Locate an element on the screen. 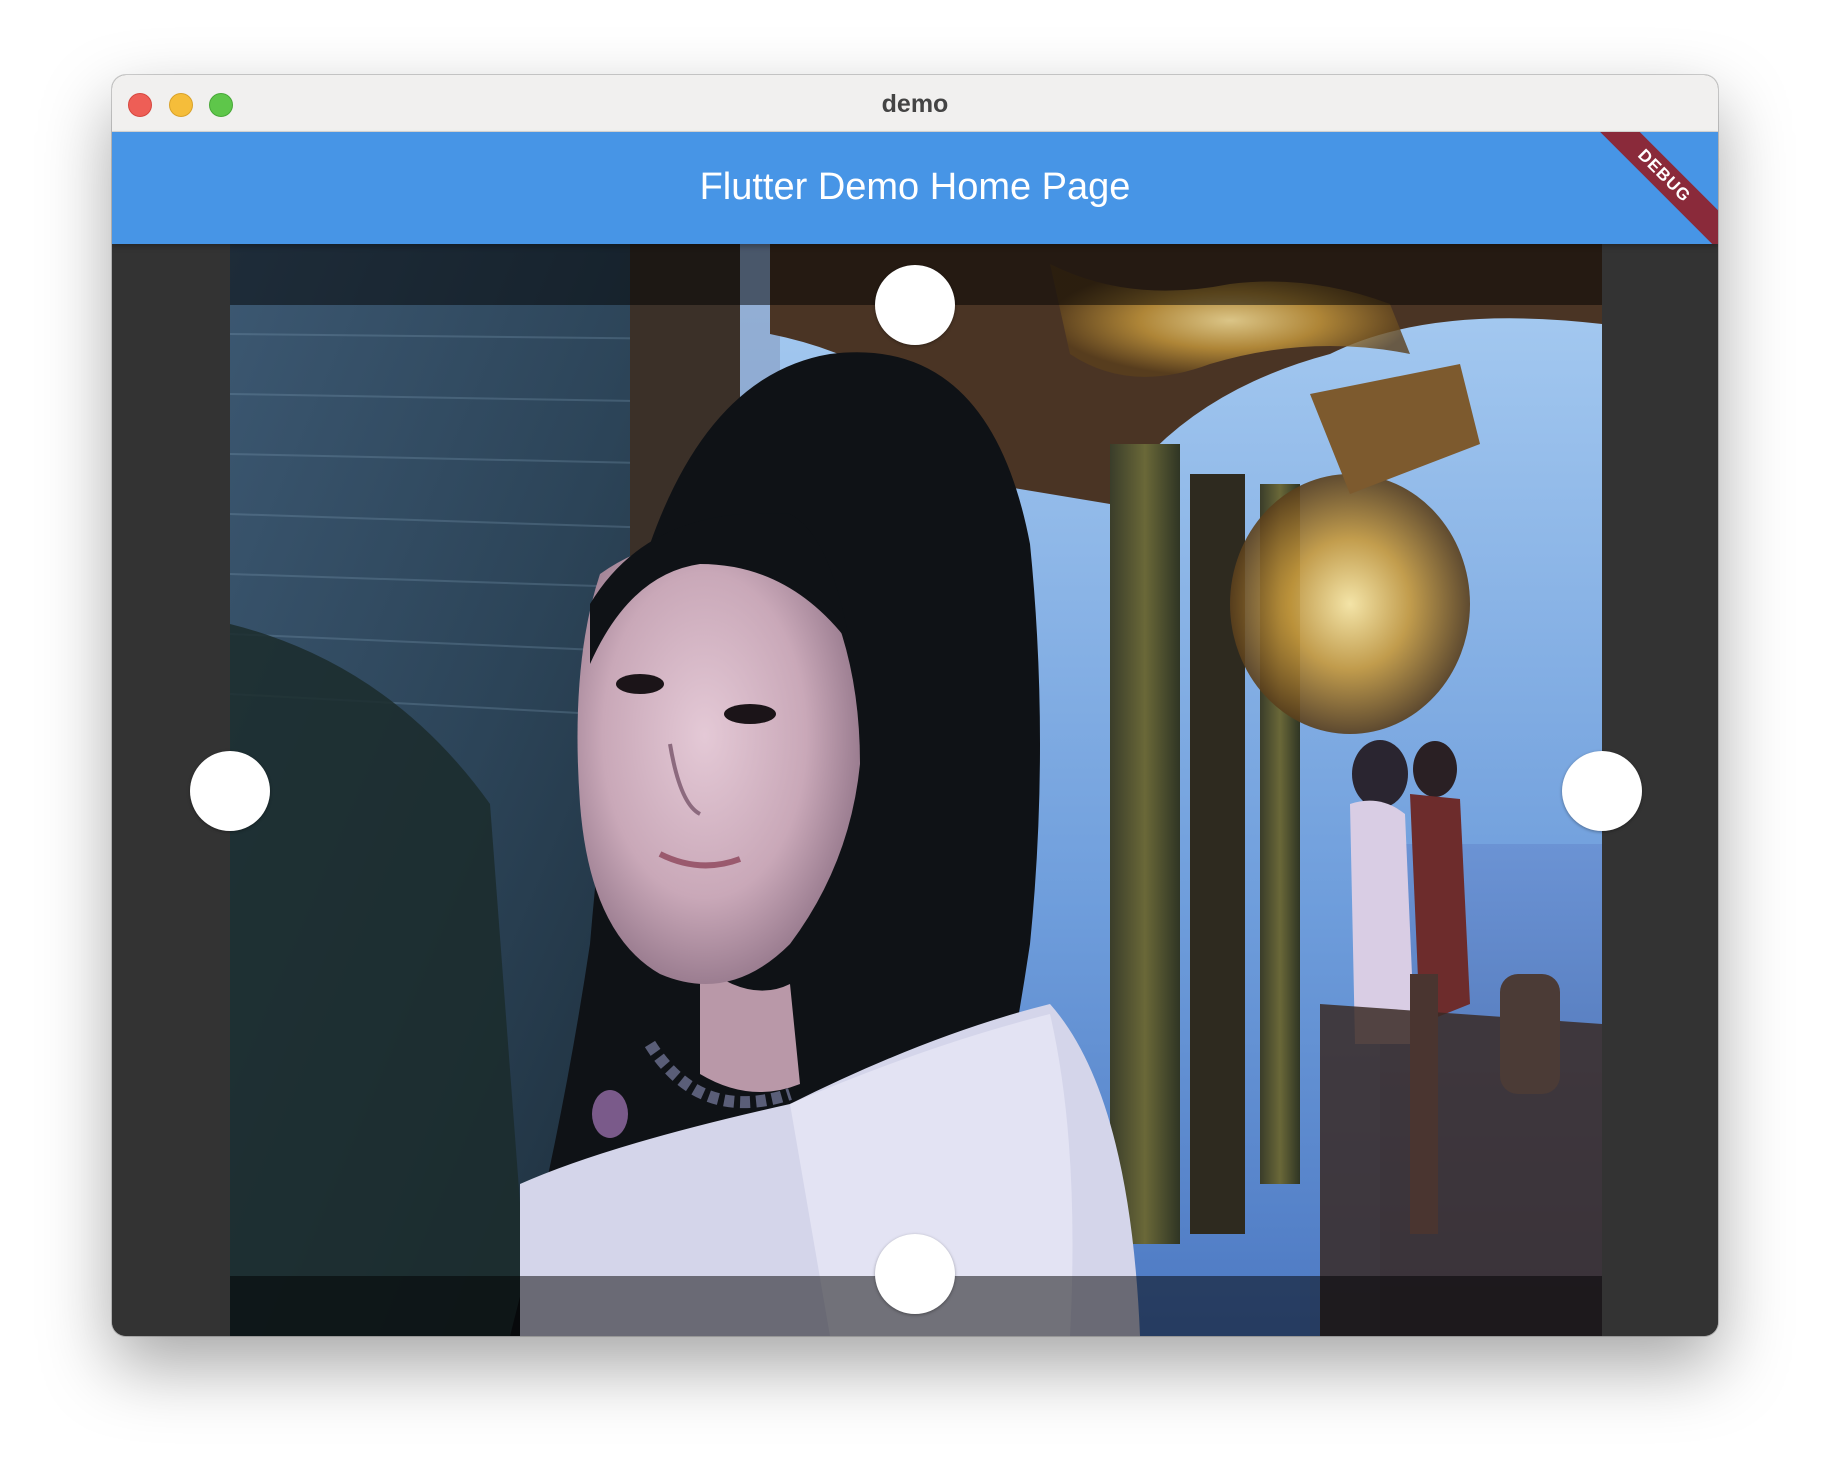 The image size is (1824, 1480). app-bar: Flutter Demo Home Page DEBUG is located at coordinates (915, 188).